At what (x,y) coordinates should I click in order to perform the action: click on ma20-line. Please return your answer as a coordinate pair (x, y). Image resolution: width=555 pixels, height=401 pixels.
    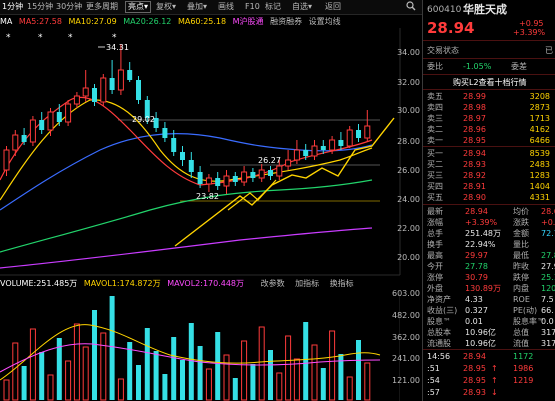
    Looking at the image, I should click on (186, 216).